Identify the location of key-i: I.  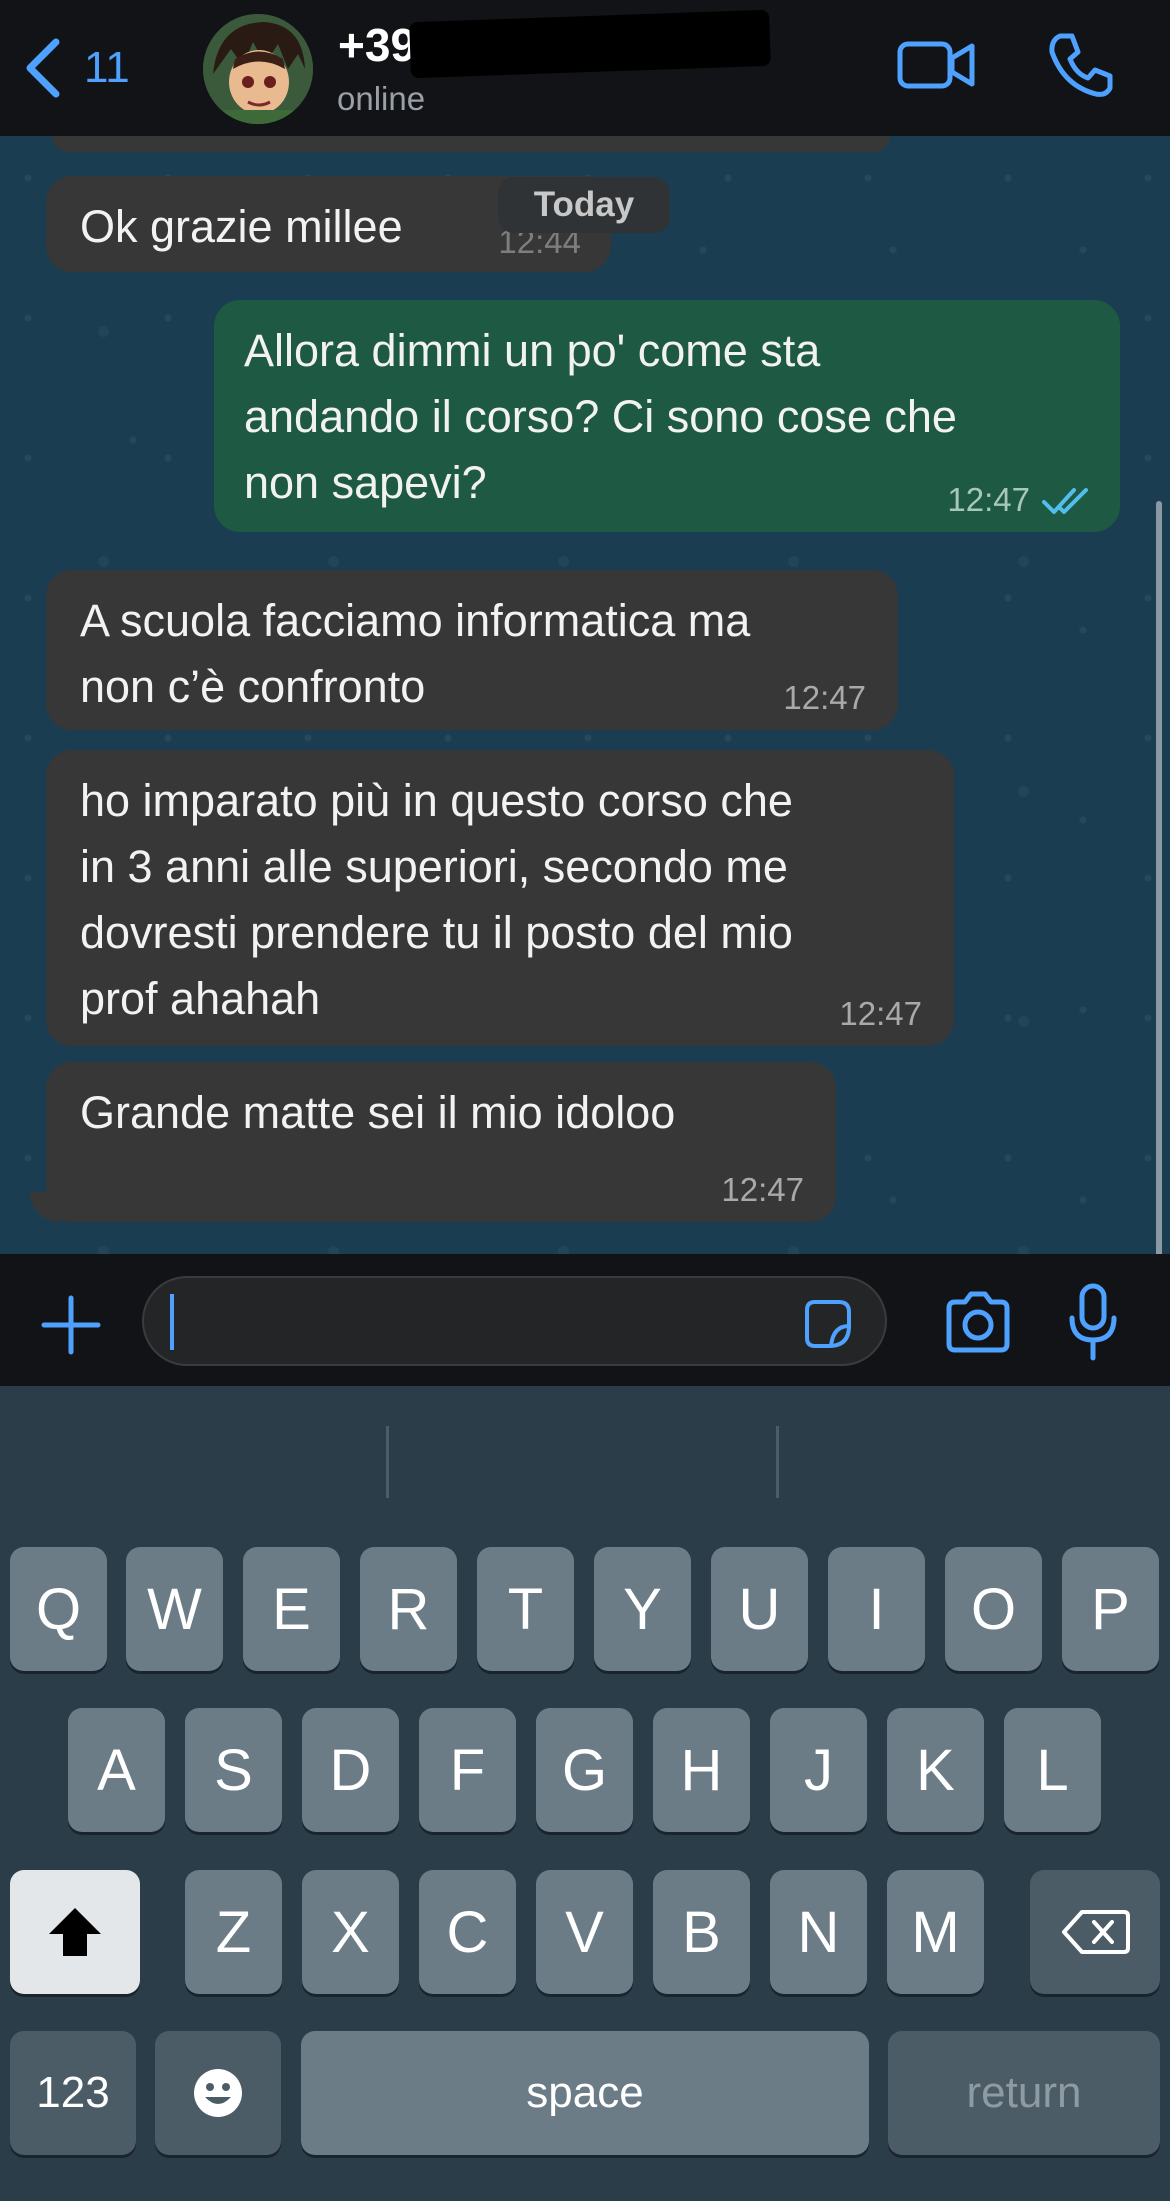
(876, 1609).